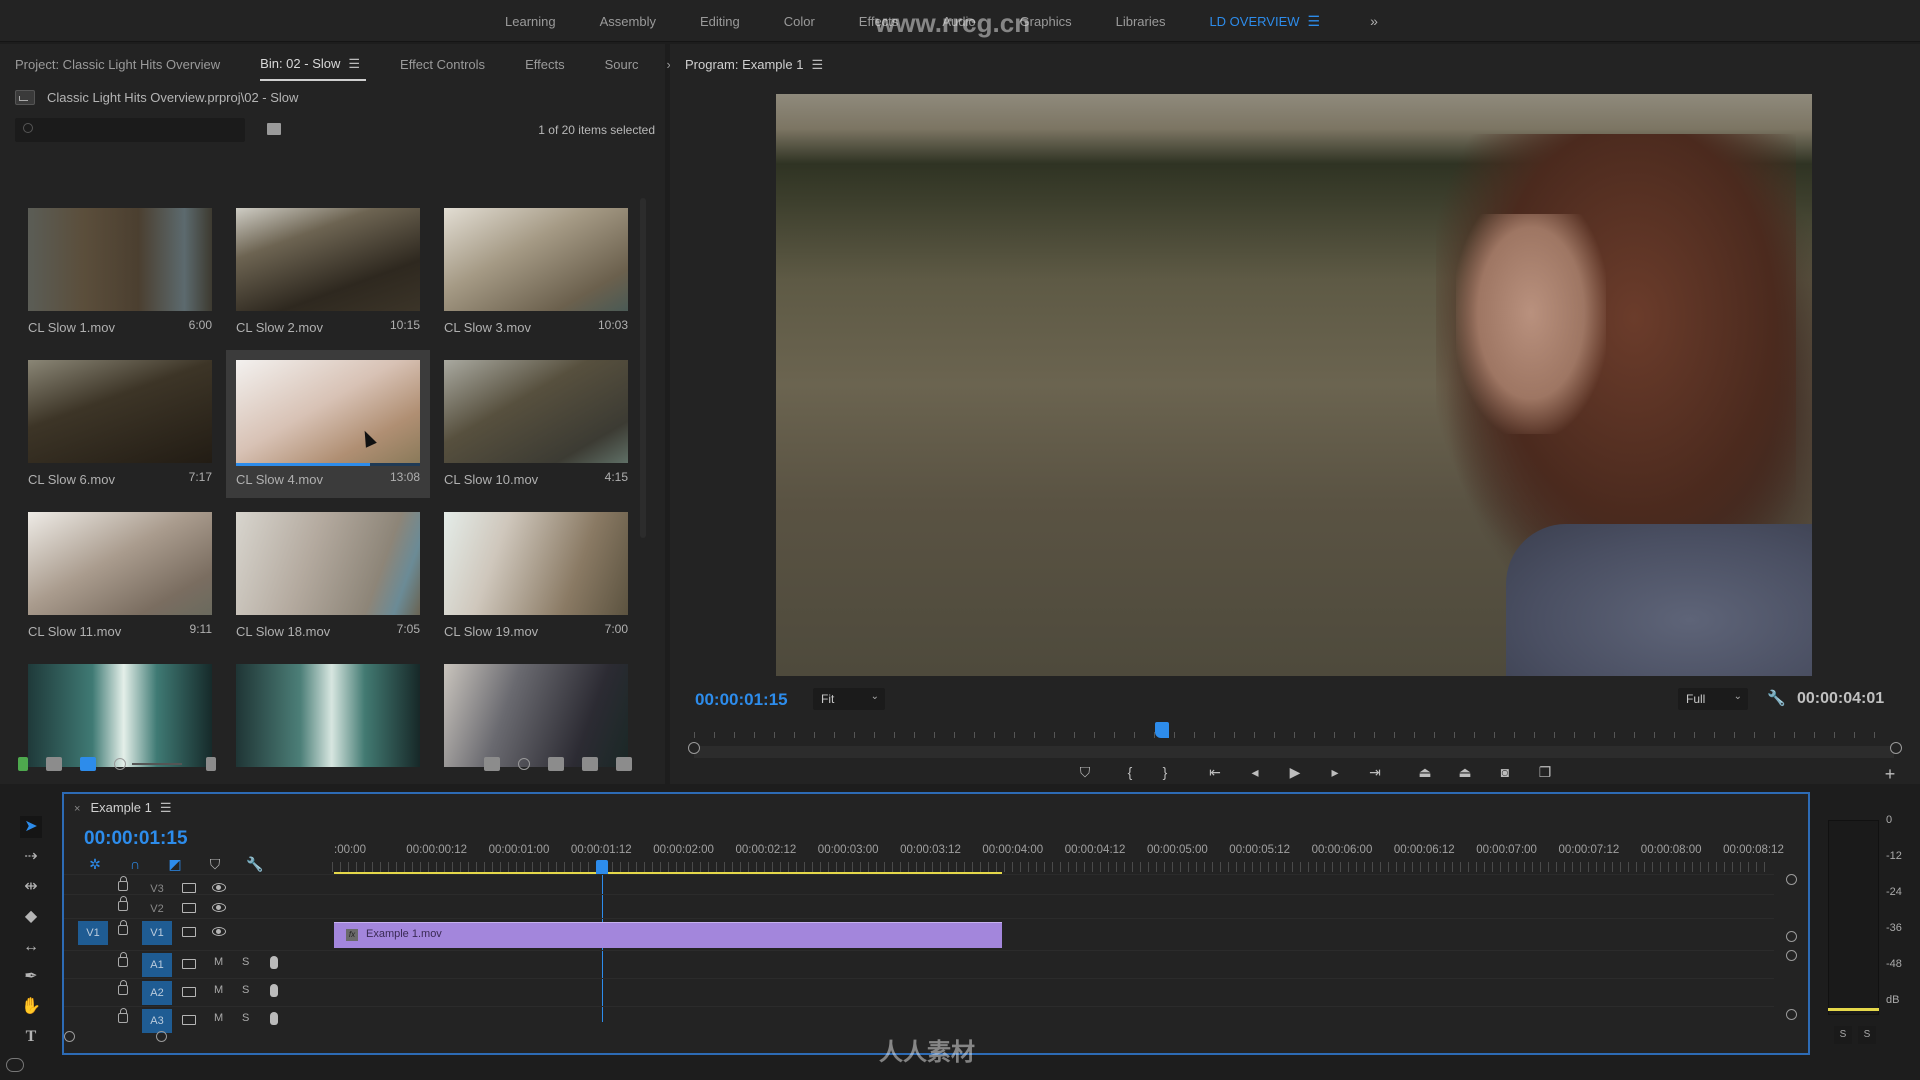 The width and height of the screenshot is (1920, 1080). Describe the element at coordinates (536, 576) in the screenshot. I see `clip-thumbnail: CL Slow 19.mov 7:00` at that location.